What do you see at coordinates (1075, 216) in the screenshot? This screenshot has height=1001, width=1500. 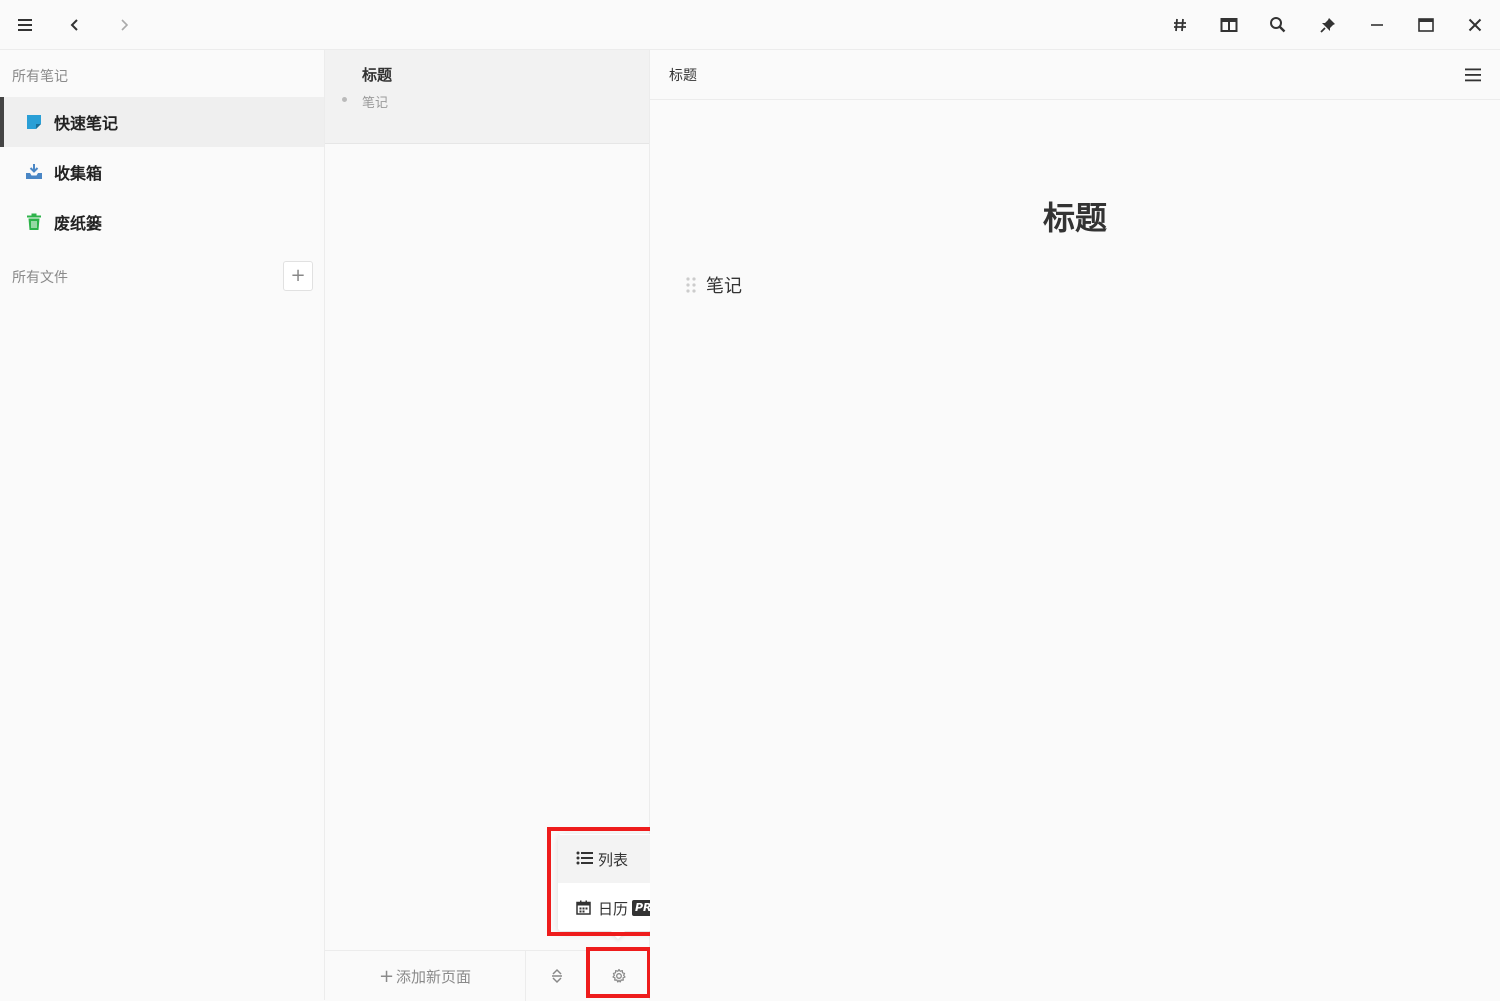 I see `document-title: 标题` at bounding box center [1075, 216].